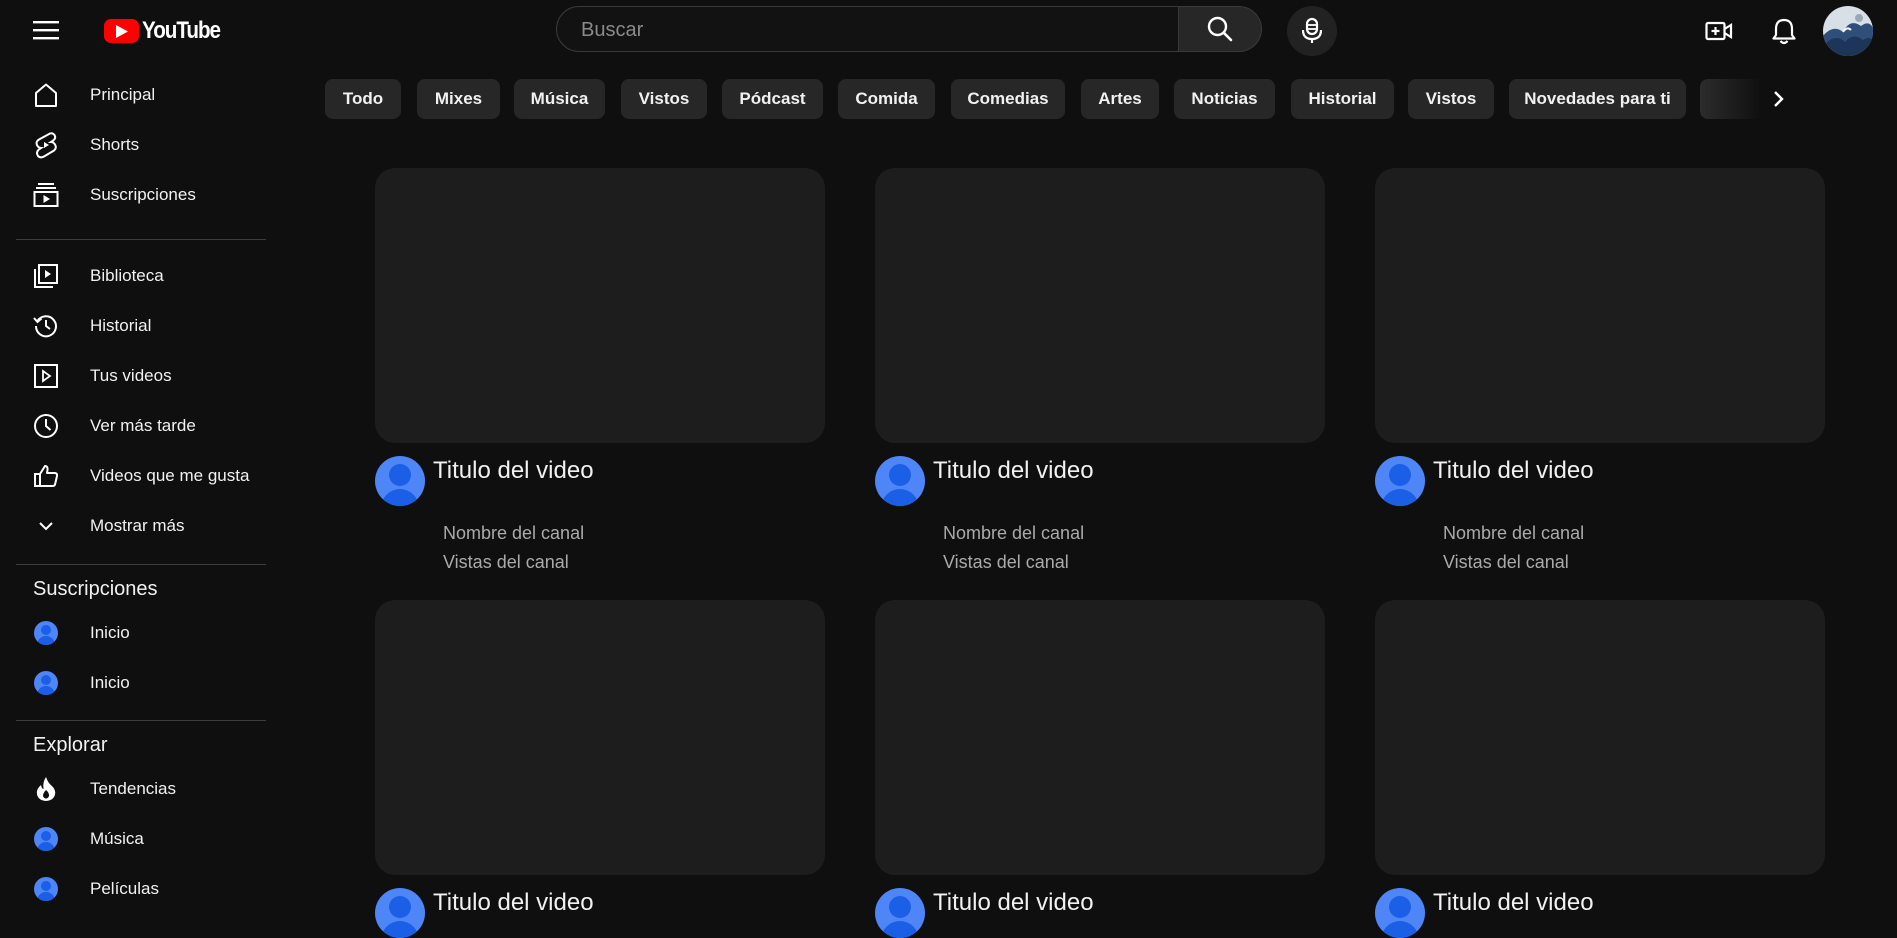 The width and height of the screenshot is (1897, 938). I want to click on history-icon, so click(46, 326).